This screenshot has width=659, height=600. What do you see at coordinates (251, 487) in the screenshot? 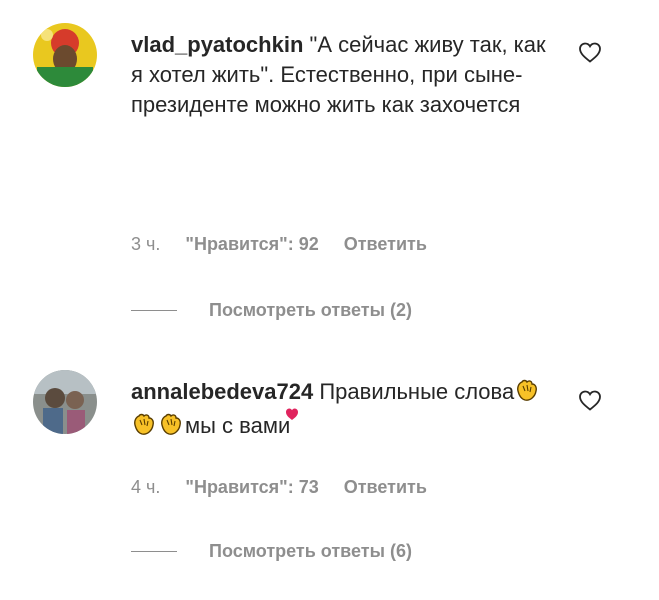
I see `likes-count: "Нравится": 73` at bounding box center [251, 487].